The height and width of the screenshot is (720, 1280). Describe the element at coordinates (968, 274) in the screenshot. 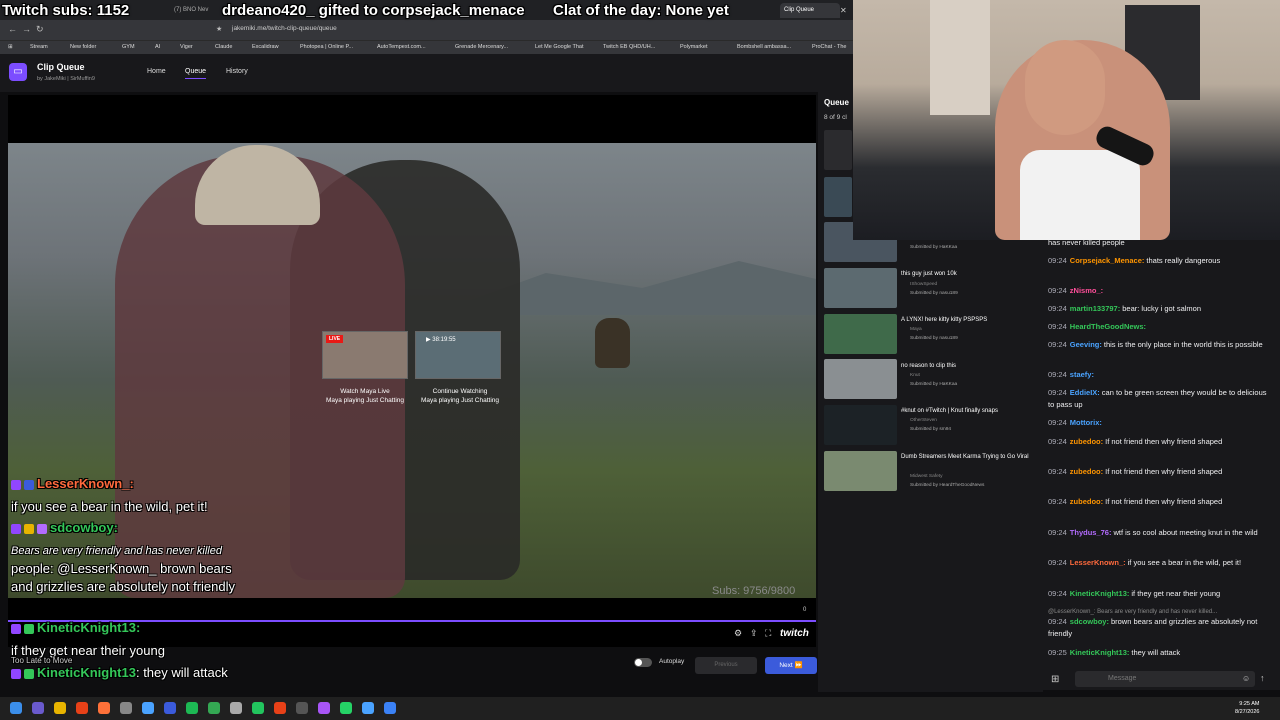

I see `queue-item-title: this guy just won 10k` at that location.